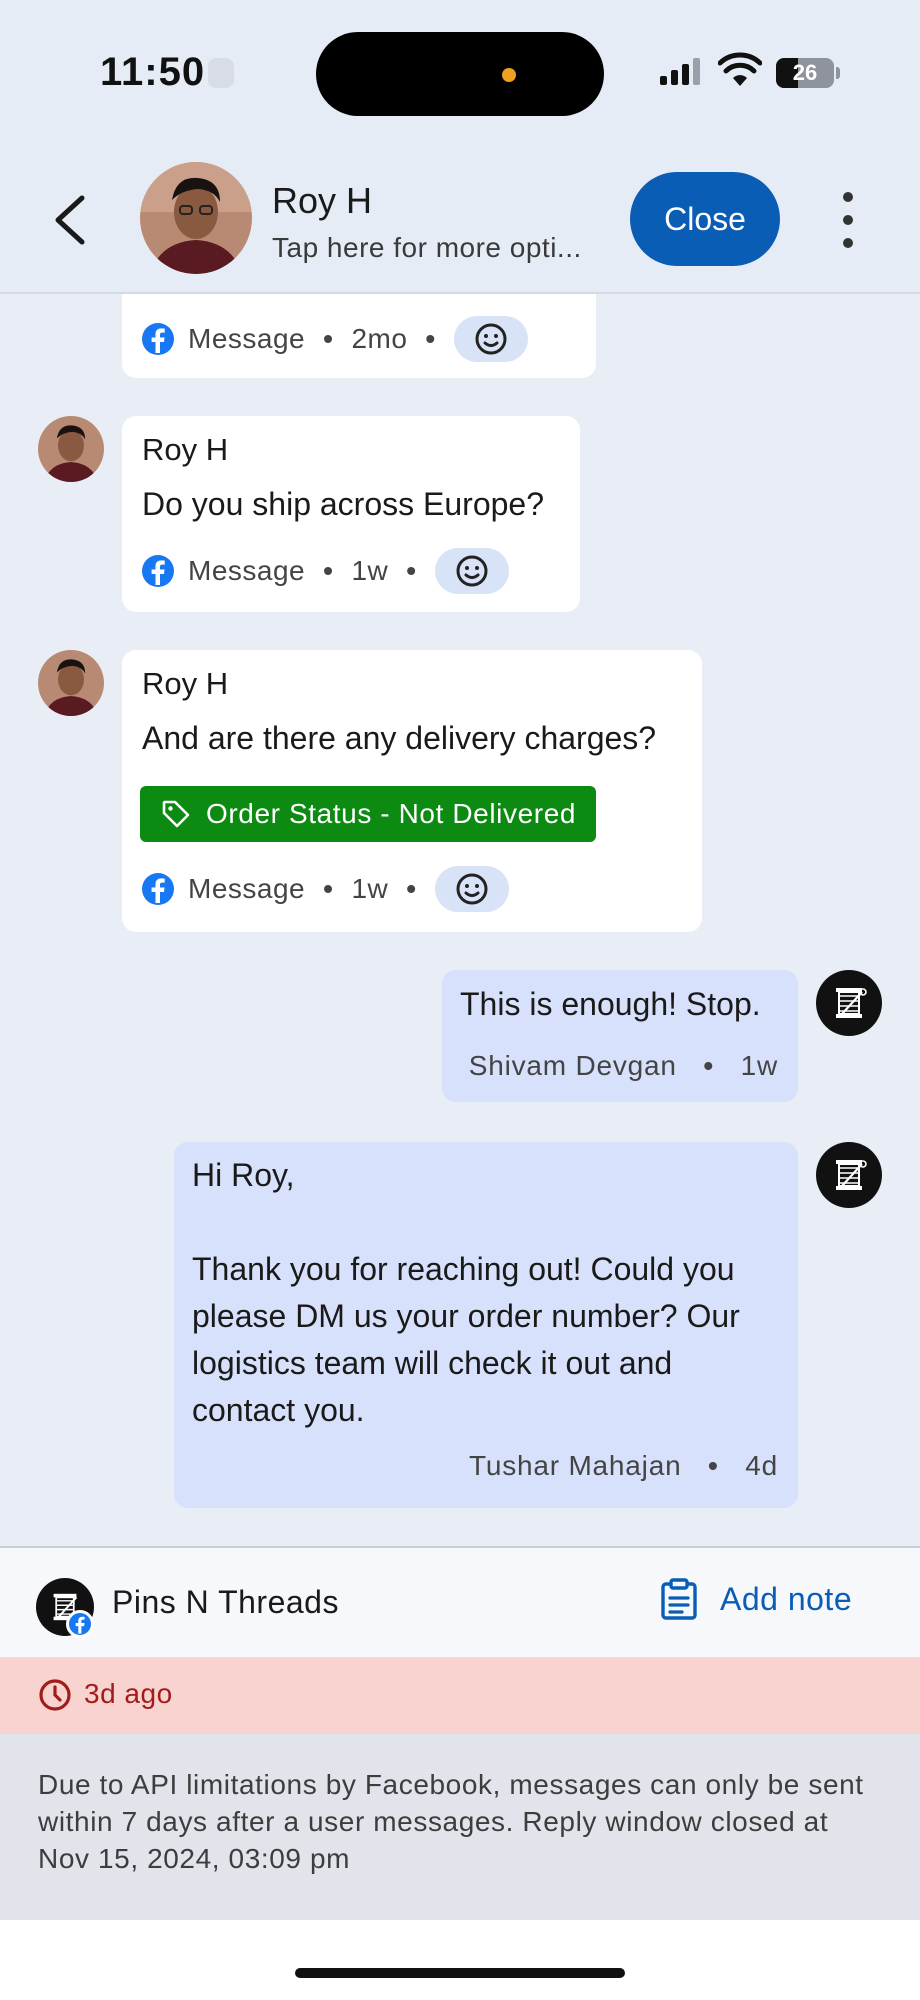  Describe the element at coordinates (196, 218) in the screenshot. I see `contact-avatar` at that location.